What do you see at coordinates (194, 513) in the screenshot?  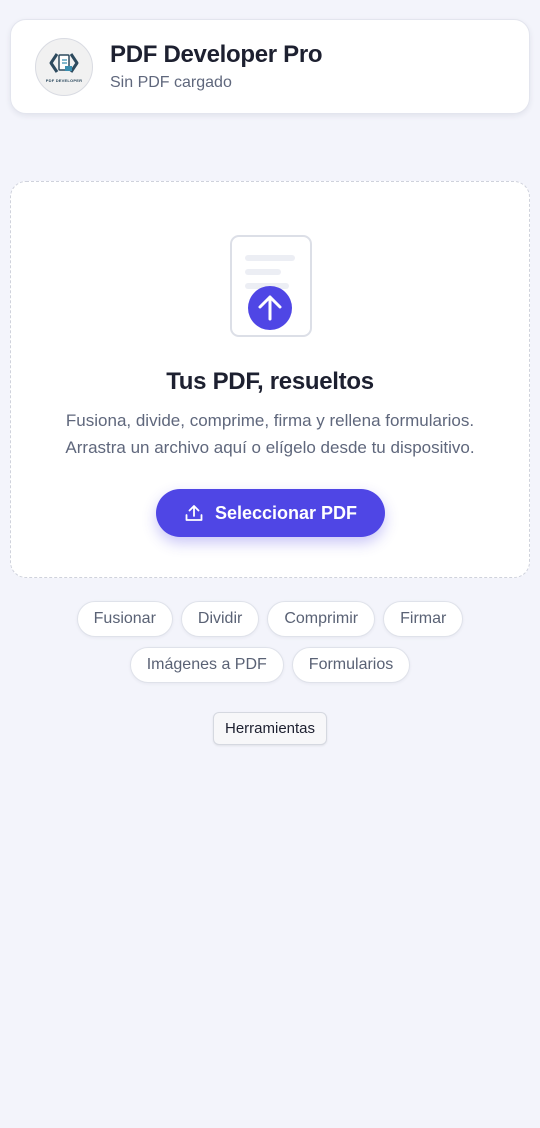 I see `upload-icon` at bounding box center [194, 513].